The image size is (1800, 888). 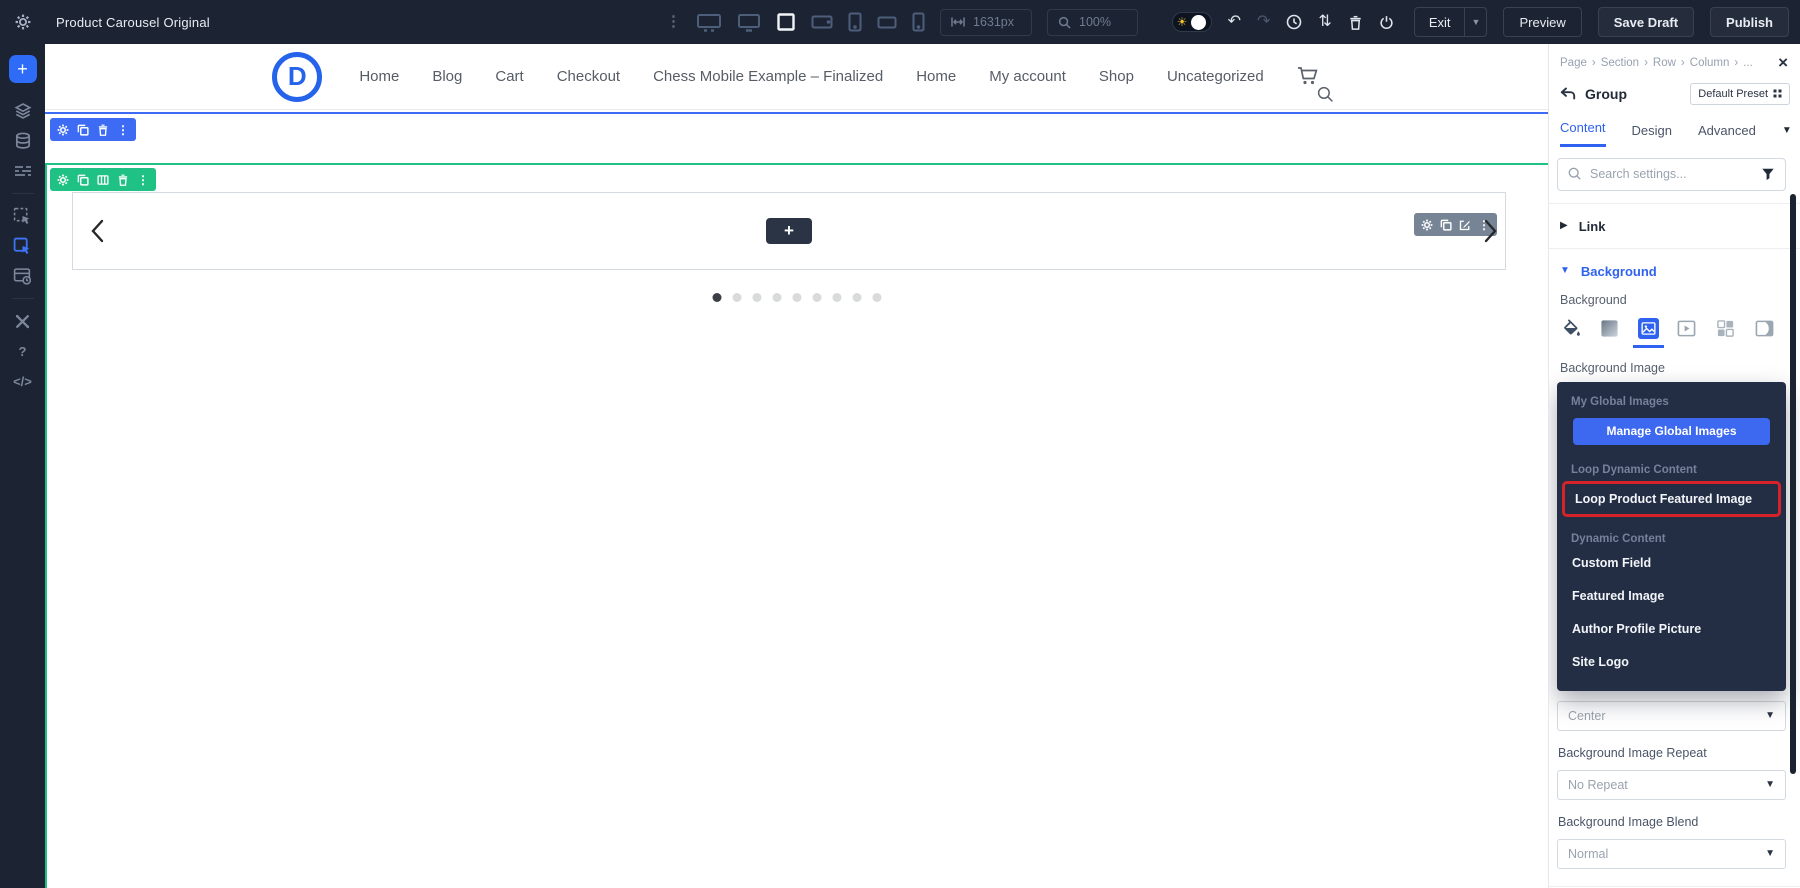 I want to click on tab-content: Content, so click(x=1583, y=133).